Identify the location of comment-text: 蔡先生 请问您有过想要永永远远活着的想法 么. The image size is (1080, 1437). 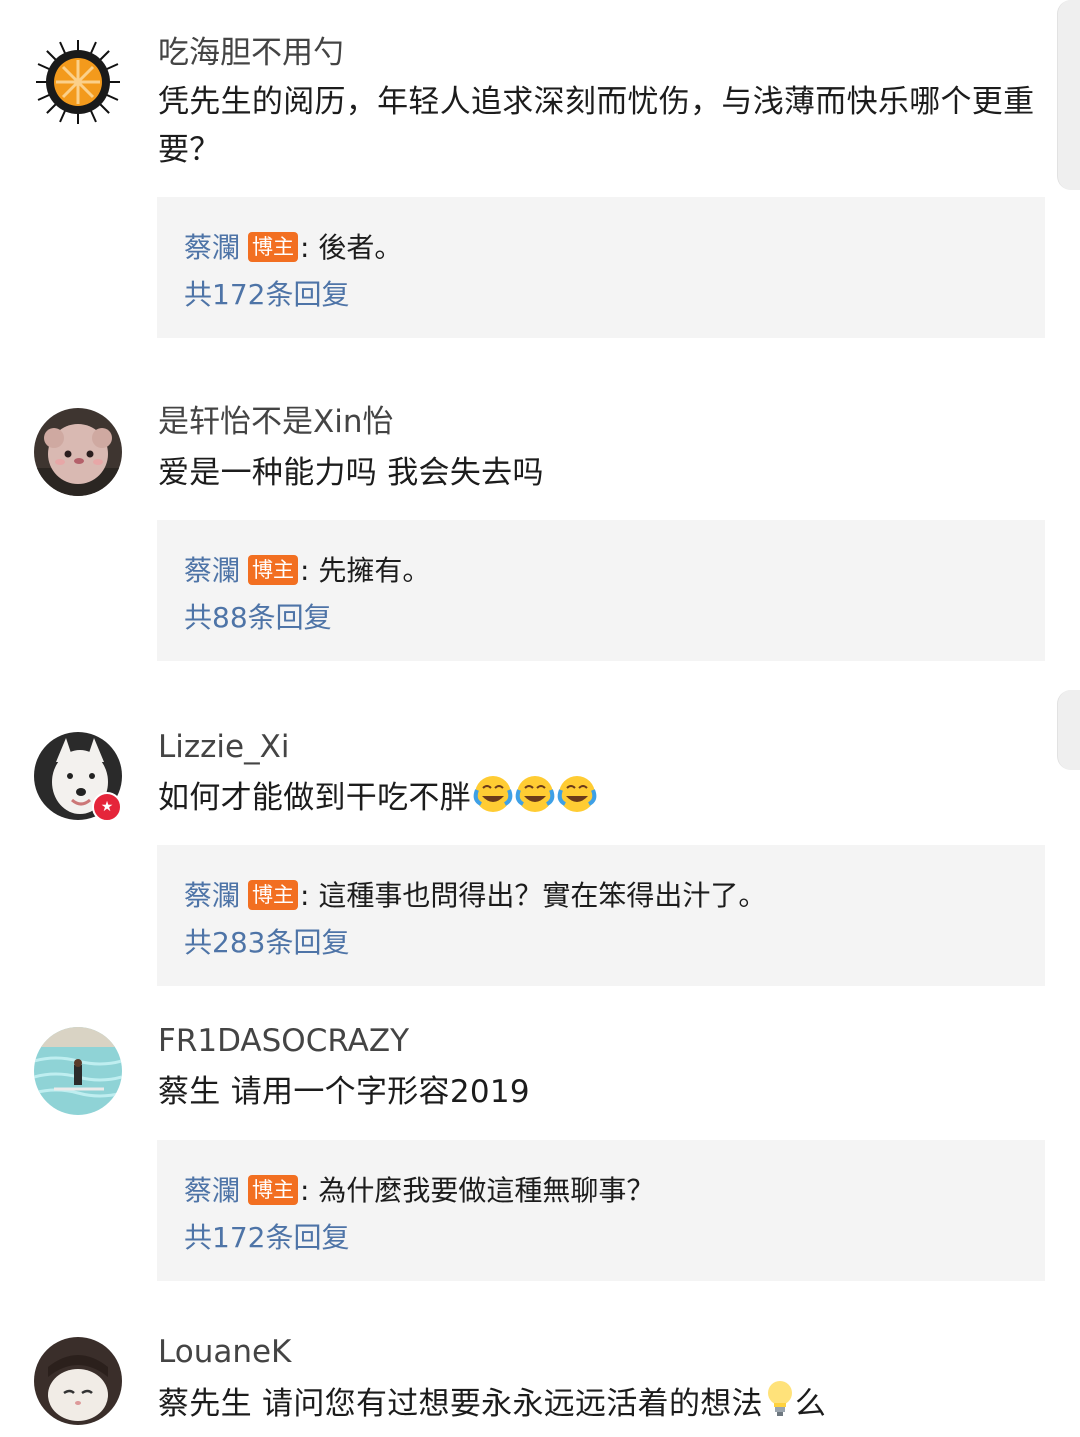
(603, 1406).